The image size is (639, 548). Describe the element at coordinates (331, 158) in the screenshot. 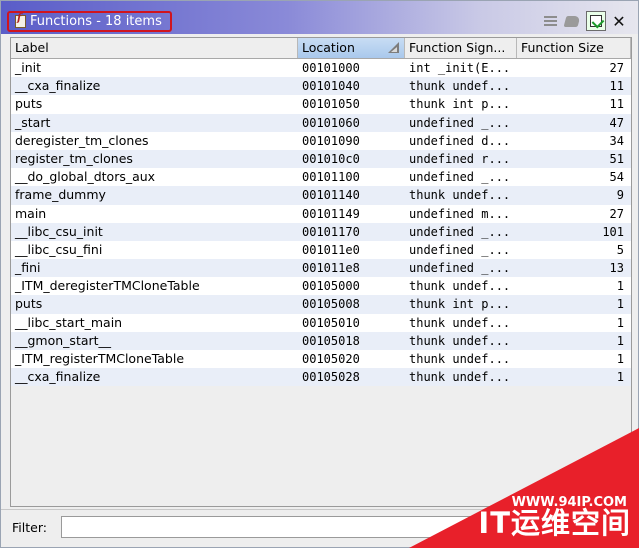

I see `cell-location: 001010c0` at that location.